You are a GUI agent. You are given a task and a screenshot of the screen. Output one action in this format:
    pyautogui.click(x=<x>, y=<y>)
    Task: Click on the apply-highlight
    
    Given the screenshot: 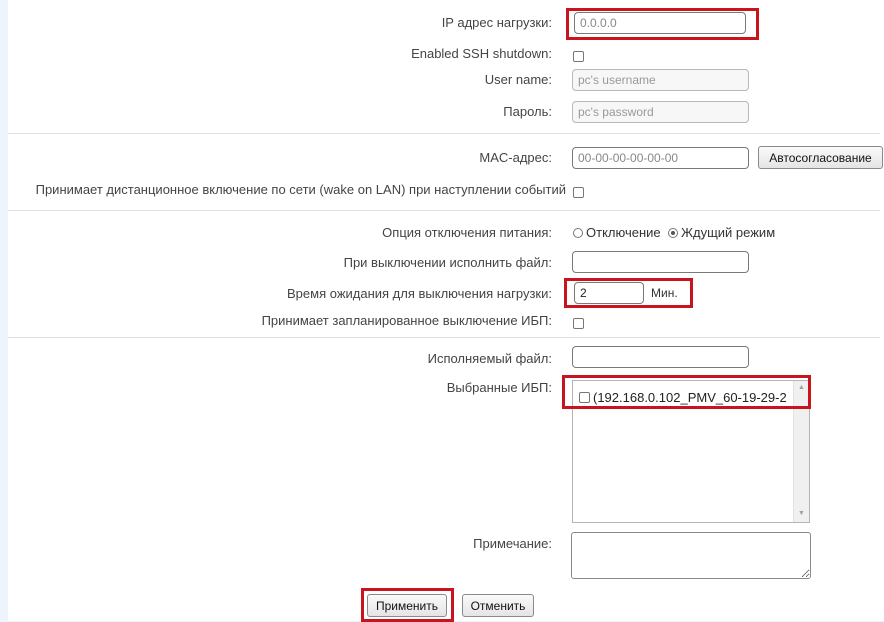 What is the action you would take?
    pyautogui.click(x=407, y=605)
    